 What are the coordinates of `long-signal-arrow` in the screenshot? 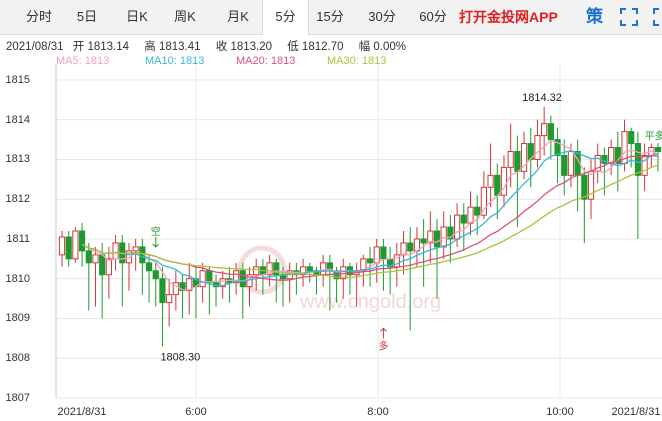 It's located at (383, 333).